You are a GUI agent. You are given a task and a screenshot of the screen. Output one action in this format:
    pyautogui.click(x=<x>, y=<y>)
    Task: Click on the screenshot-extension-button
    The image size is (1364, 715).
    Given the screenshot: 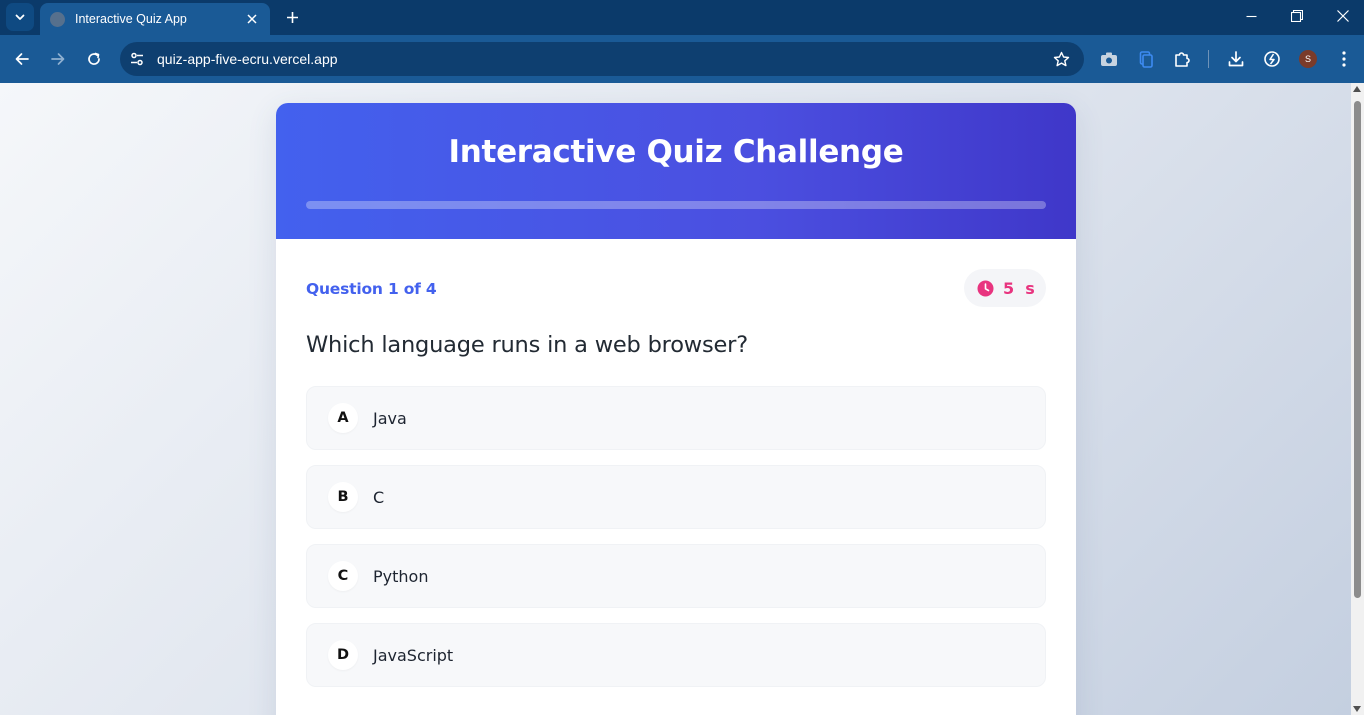 What is the action you would take?
    pyautogui.click(x=1109, y=59)
    